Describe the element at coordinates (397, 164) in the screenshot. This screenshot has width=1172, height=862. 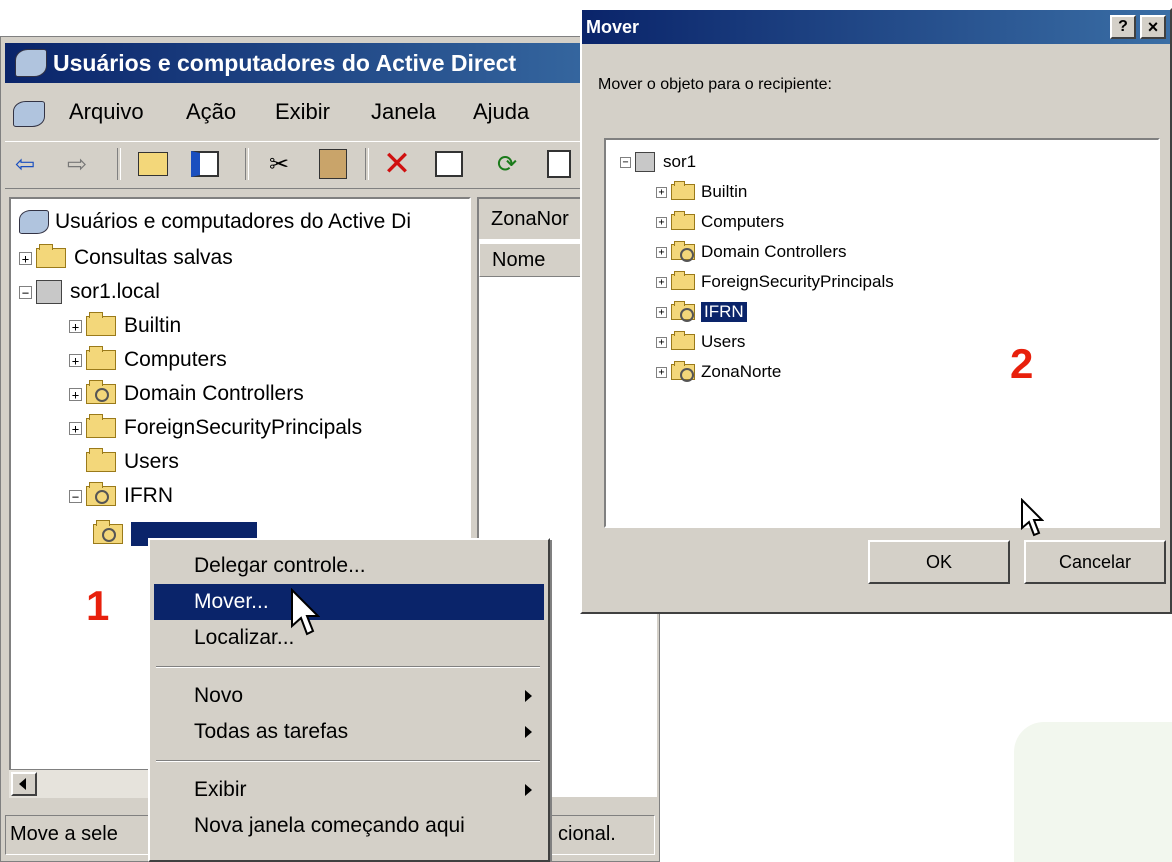
I see `delete-icon: ✕` at that location.